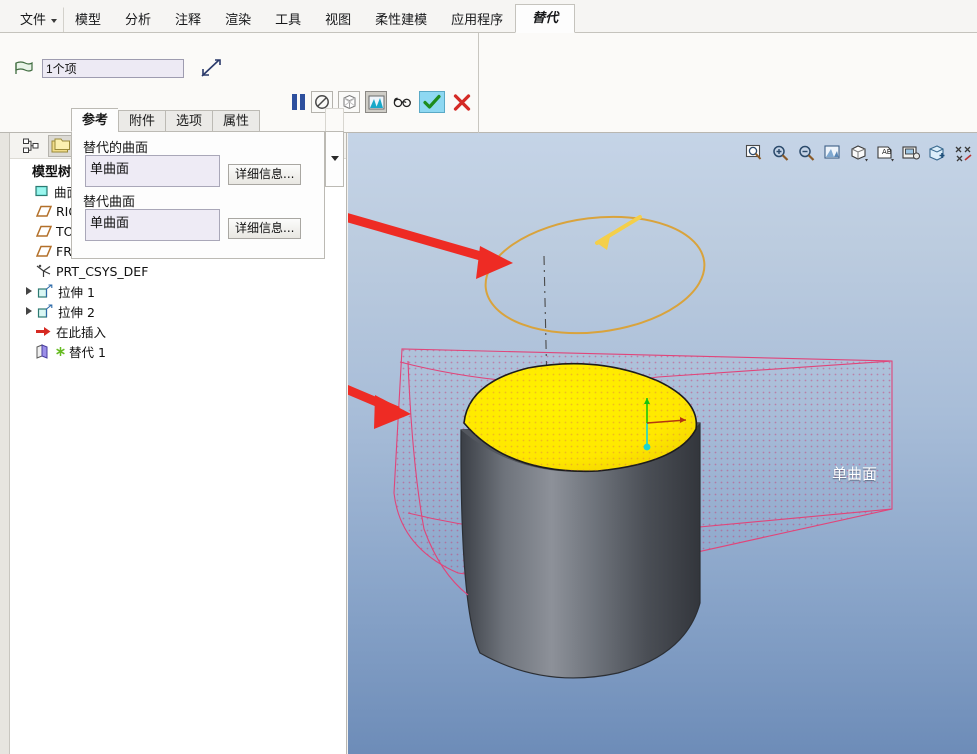 The width and height of the screenshot is (977, 754). I want to click on ribbon-tab-file-label: 文件, so click(33, 20).